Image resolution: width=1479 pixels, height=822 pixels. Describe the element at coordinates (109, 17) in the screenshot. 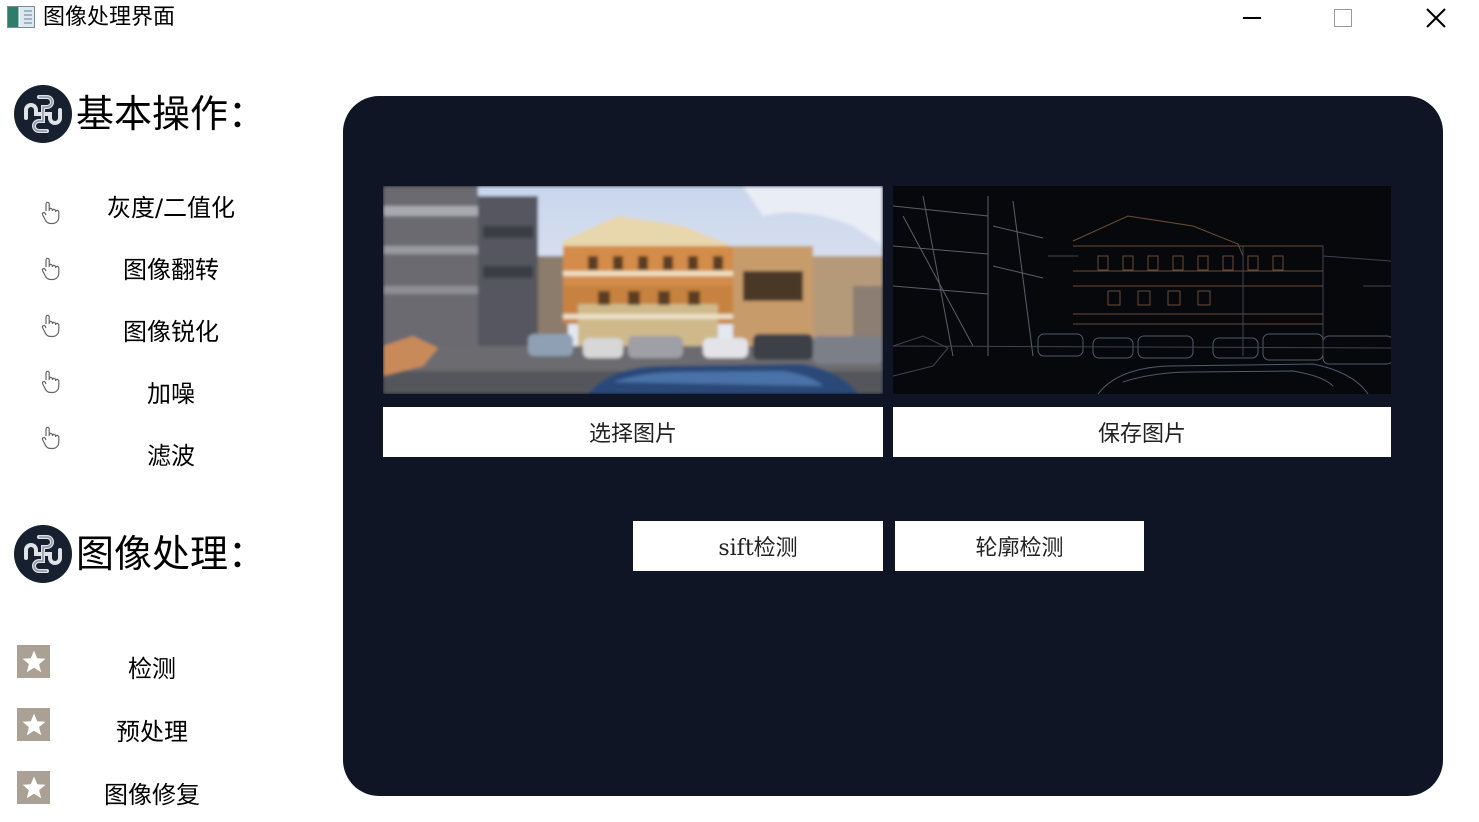

I see `window-title: 图像处理界面` at that location.